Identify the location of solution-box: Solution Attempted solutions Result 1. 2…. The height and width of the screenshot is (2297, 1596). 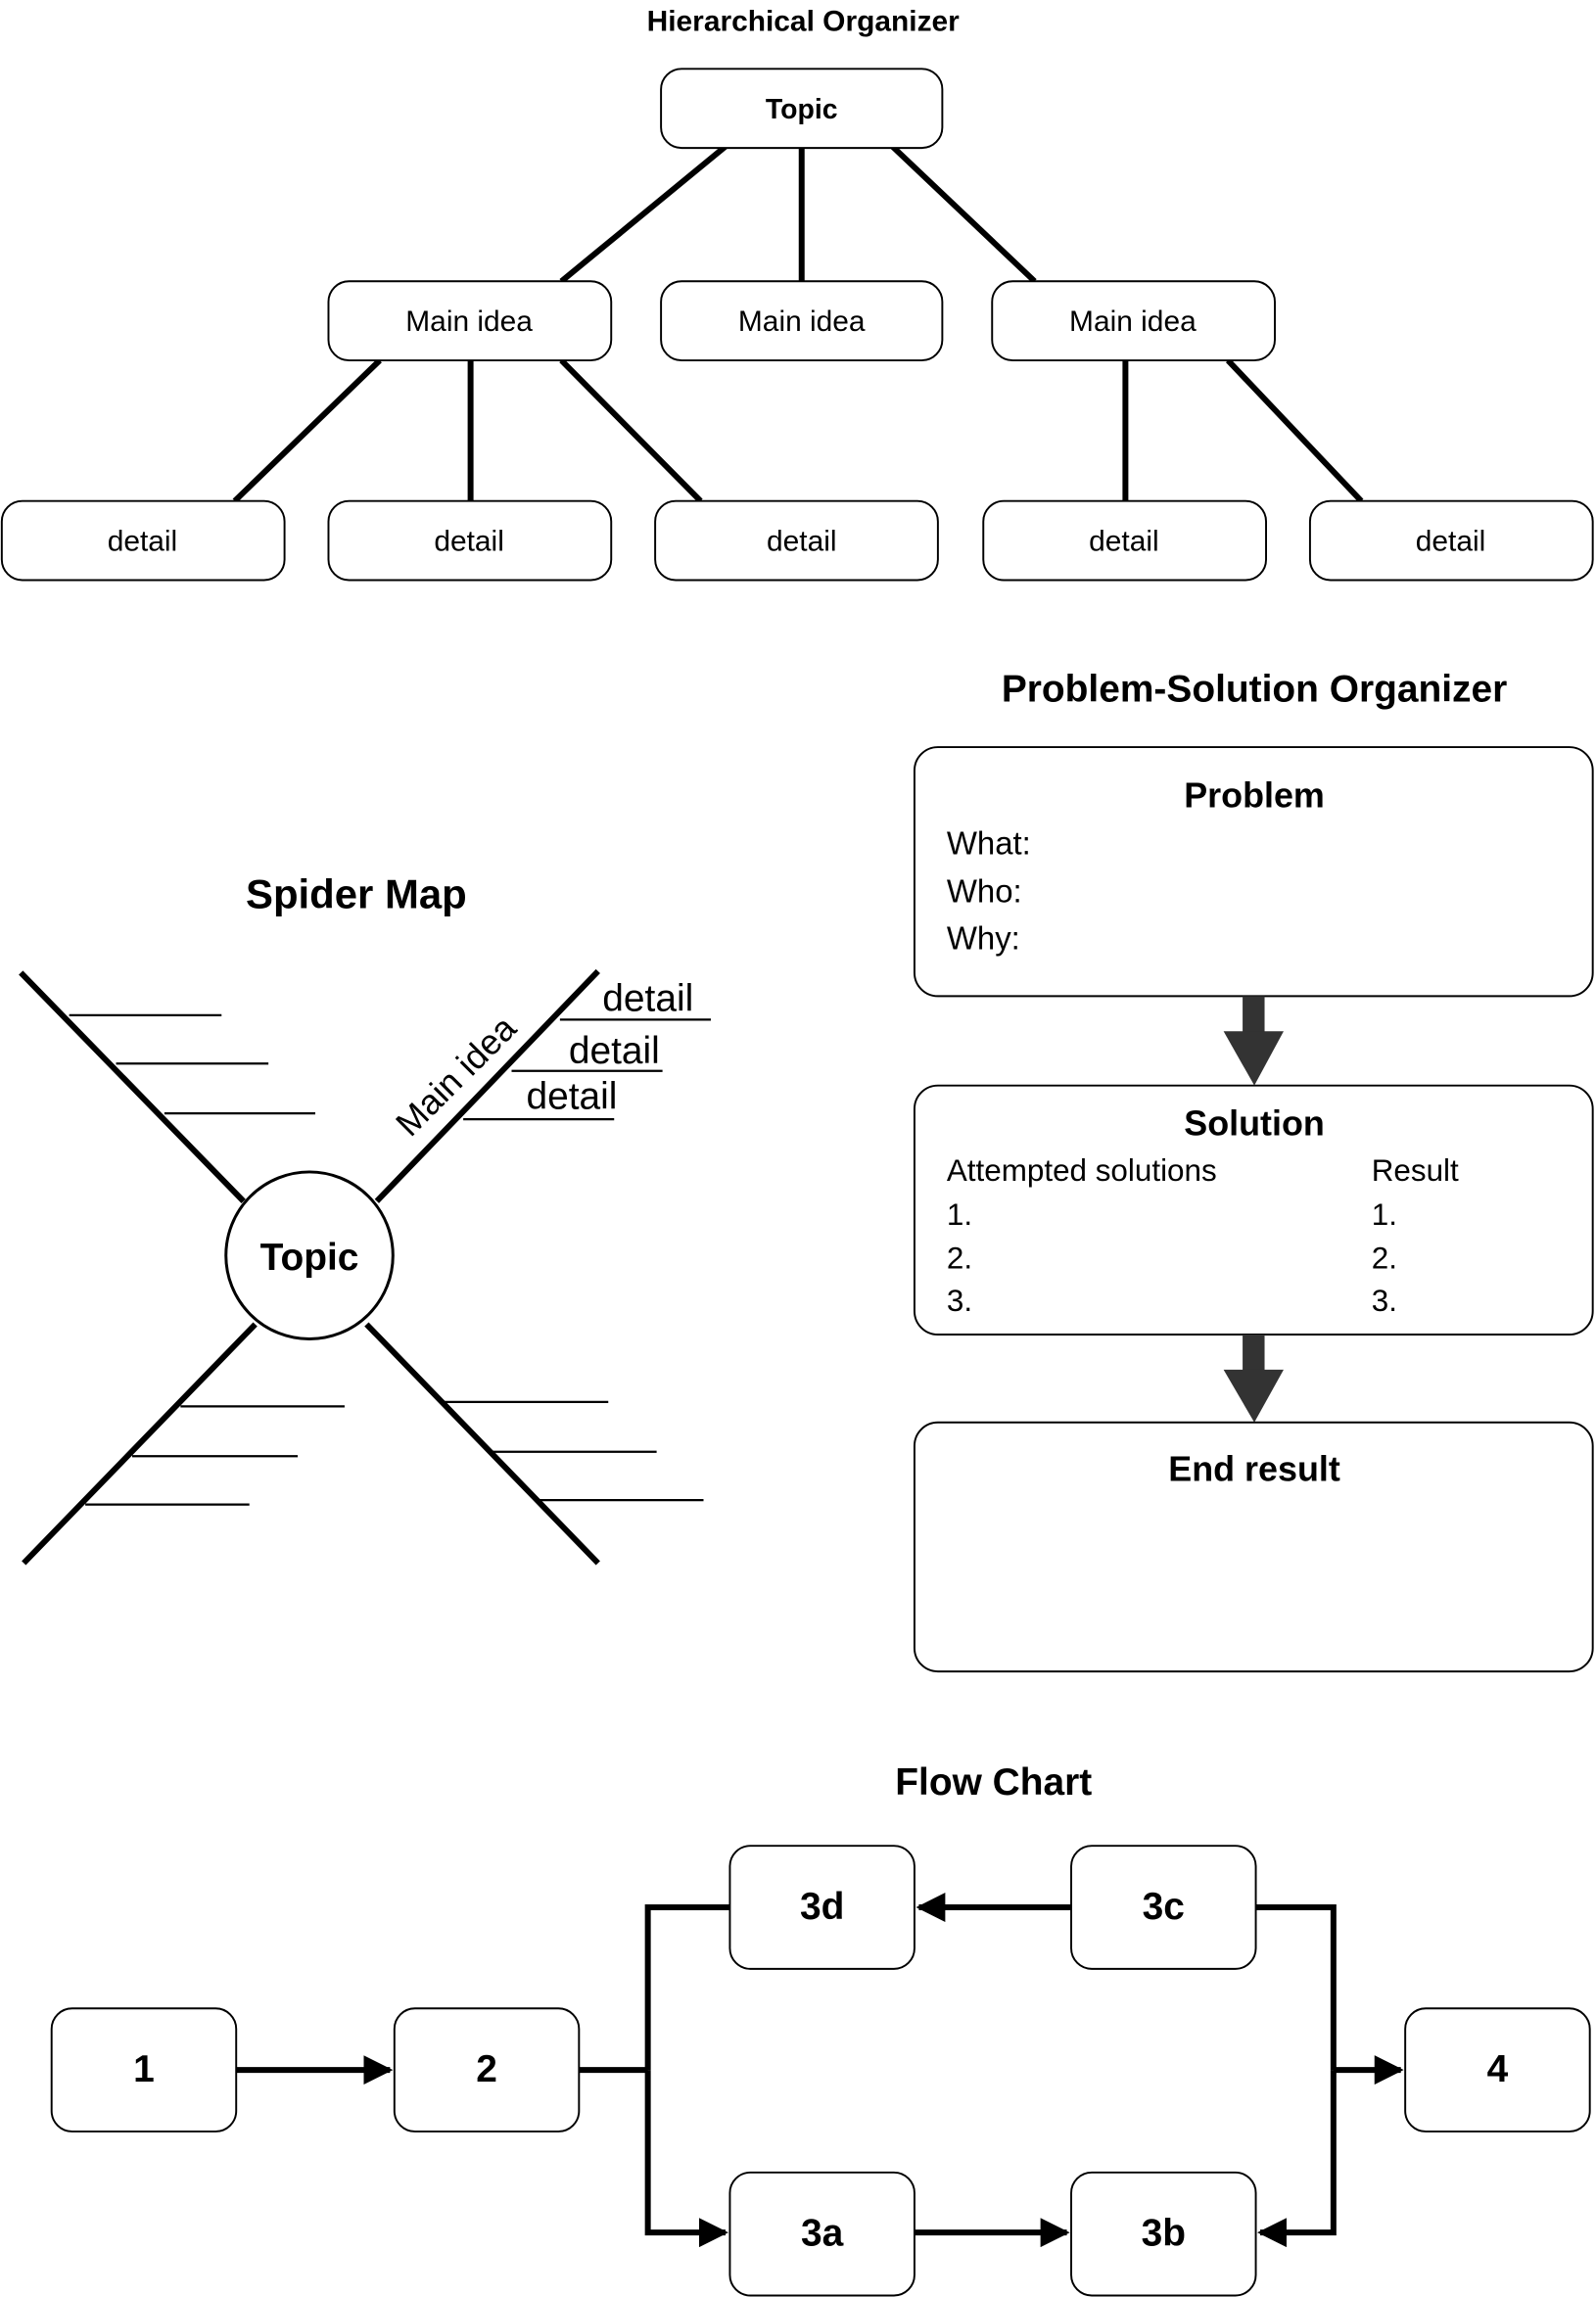
(1253, 1210).